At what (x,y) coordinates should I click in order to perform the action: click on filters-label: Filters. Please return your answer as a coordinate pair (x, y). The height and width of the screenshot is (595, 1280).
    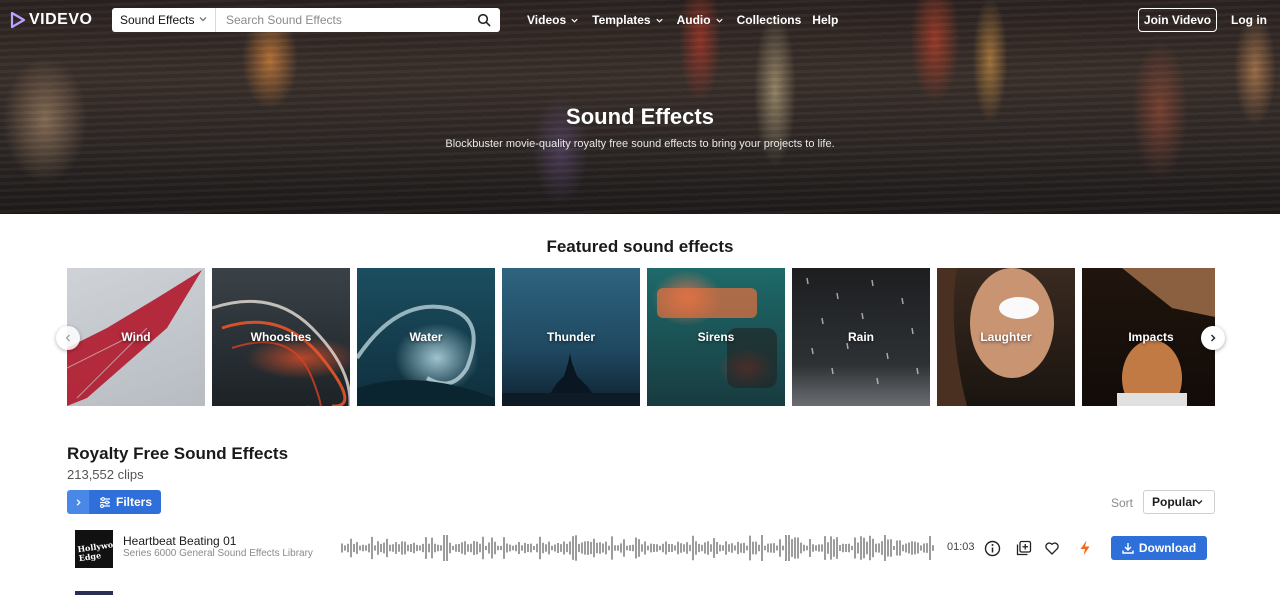
    Looking at the image, I should click on (133, 502).